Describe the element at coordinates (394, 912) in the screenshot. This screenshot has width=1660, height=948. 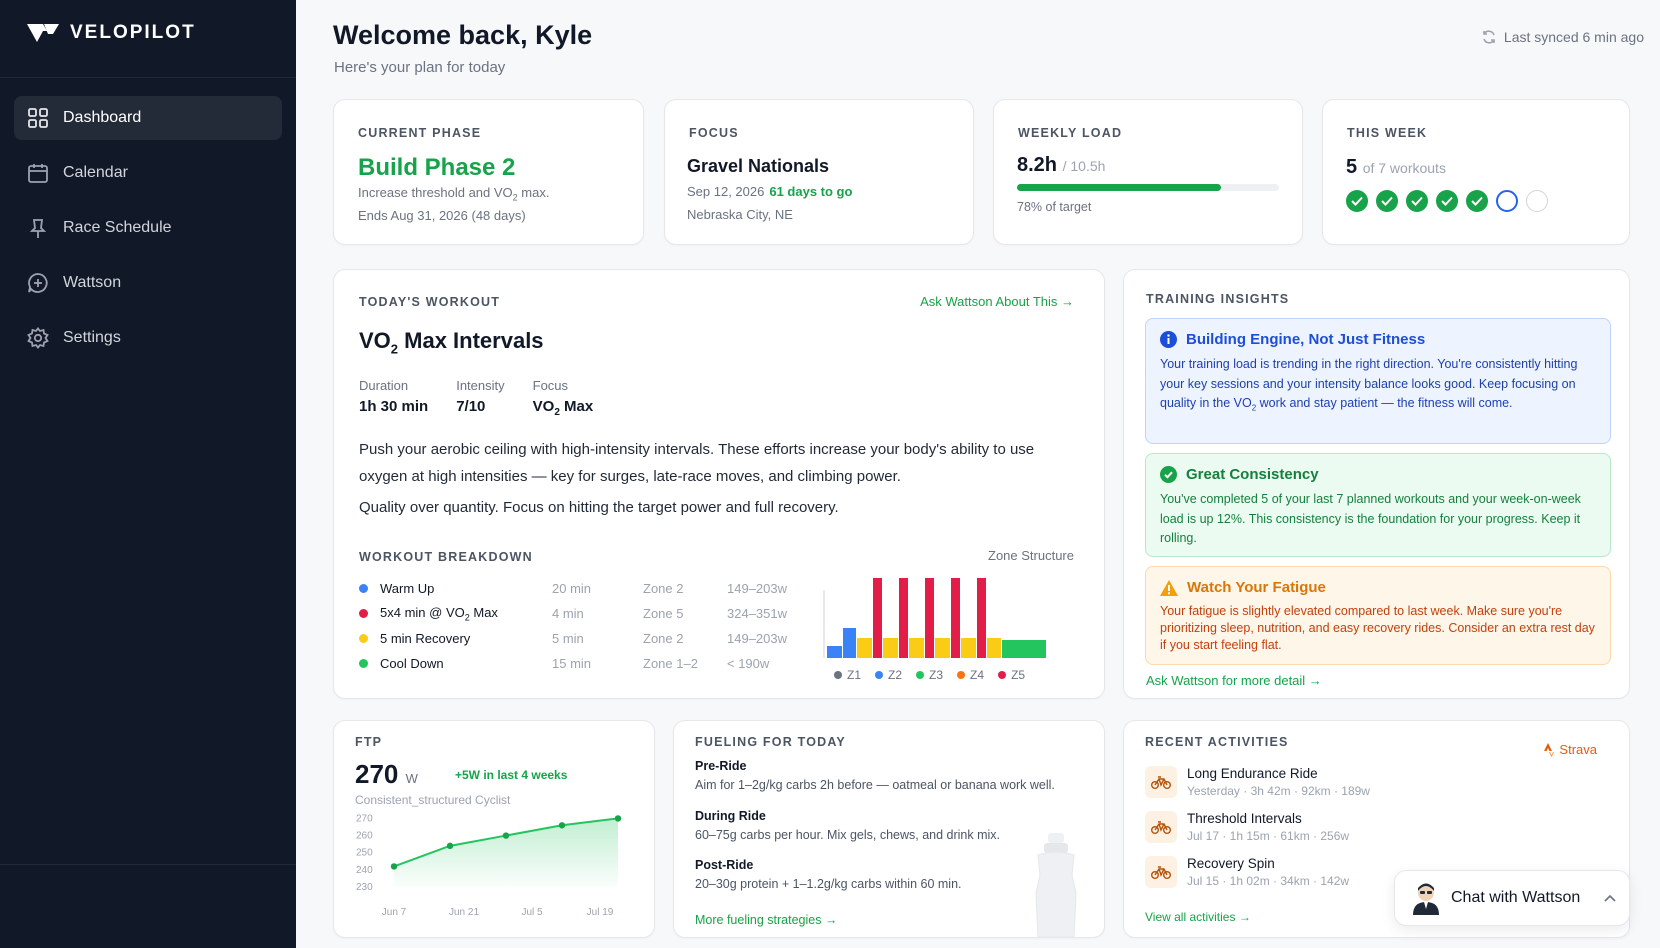
I see `x-tick-label: Jun 7` at that location.